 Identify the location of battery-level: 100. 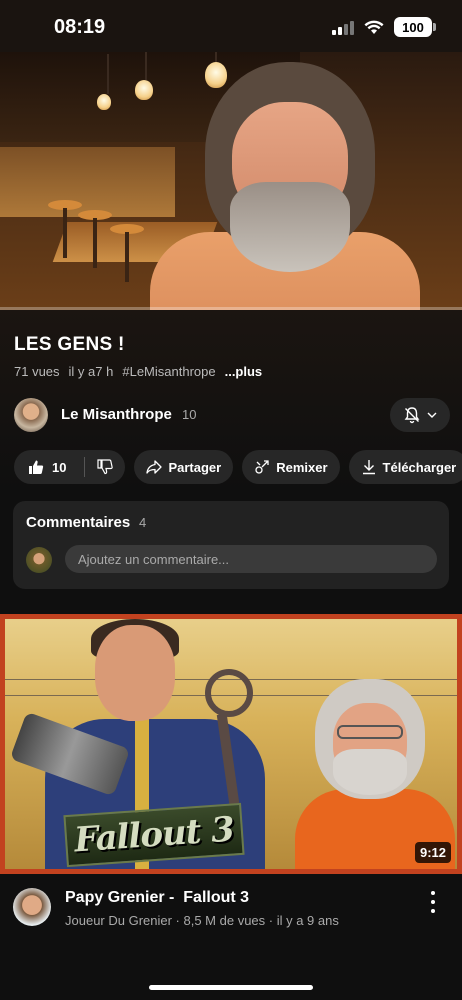
(413, 27).